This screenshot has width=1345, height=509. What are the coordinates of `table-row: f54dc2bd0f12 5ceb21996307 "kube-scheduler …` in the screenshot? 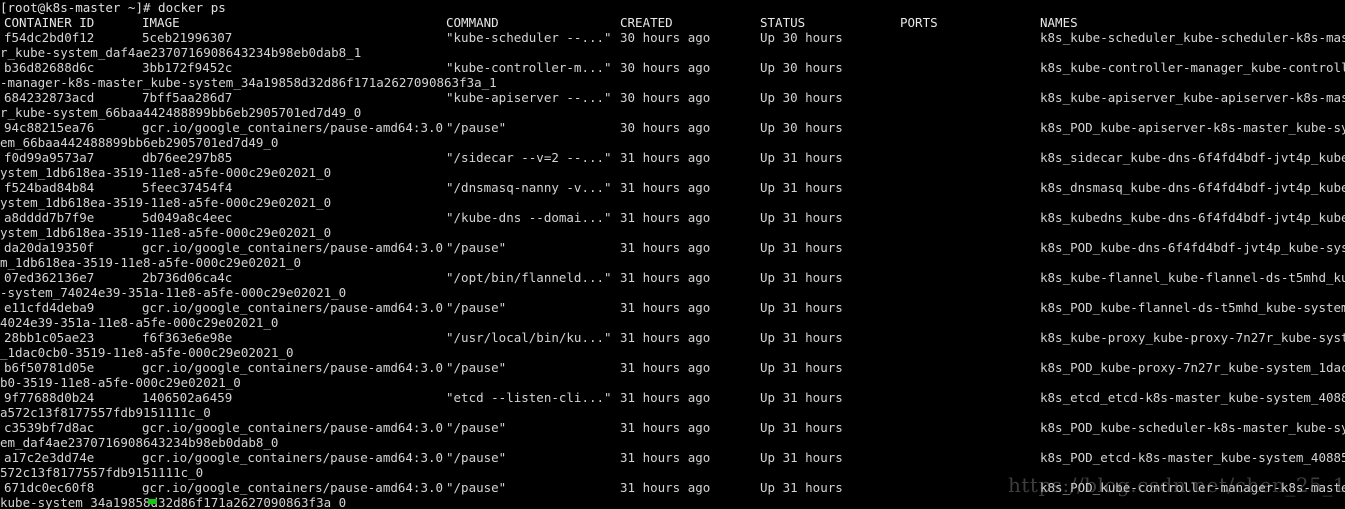 It's located at (672, 37).